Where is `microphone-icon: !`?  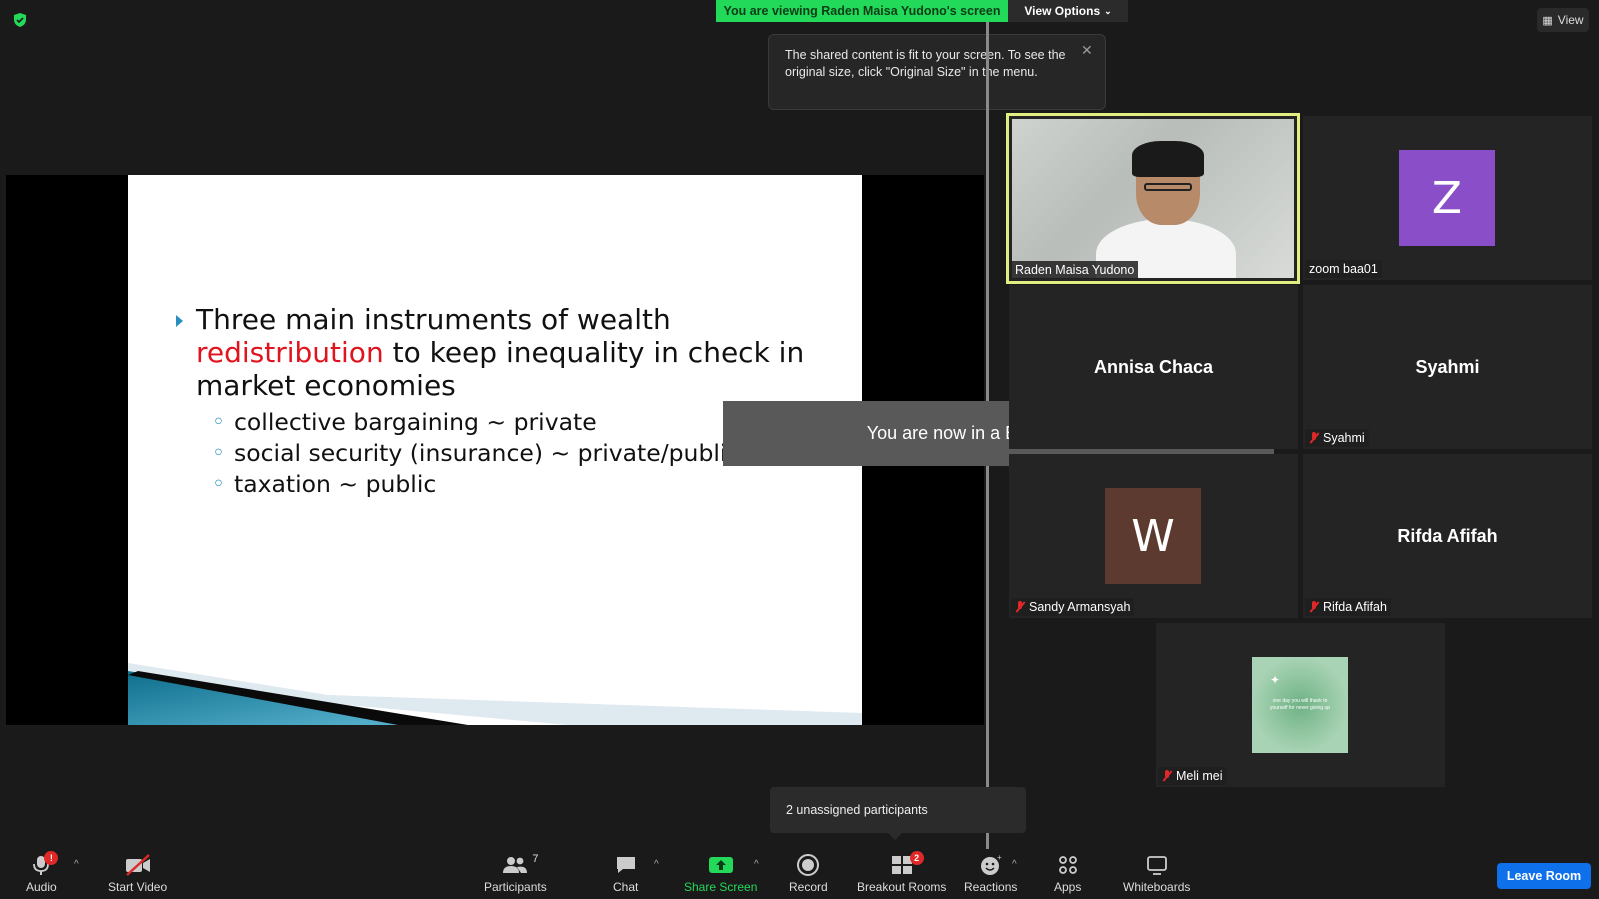 microphone-icon: ! is located at coordinates (44, 864).